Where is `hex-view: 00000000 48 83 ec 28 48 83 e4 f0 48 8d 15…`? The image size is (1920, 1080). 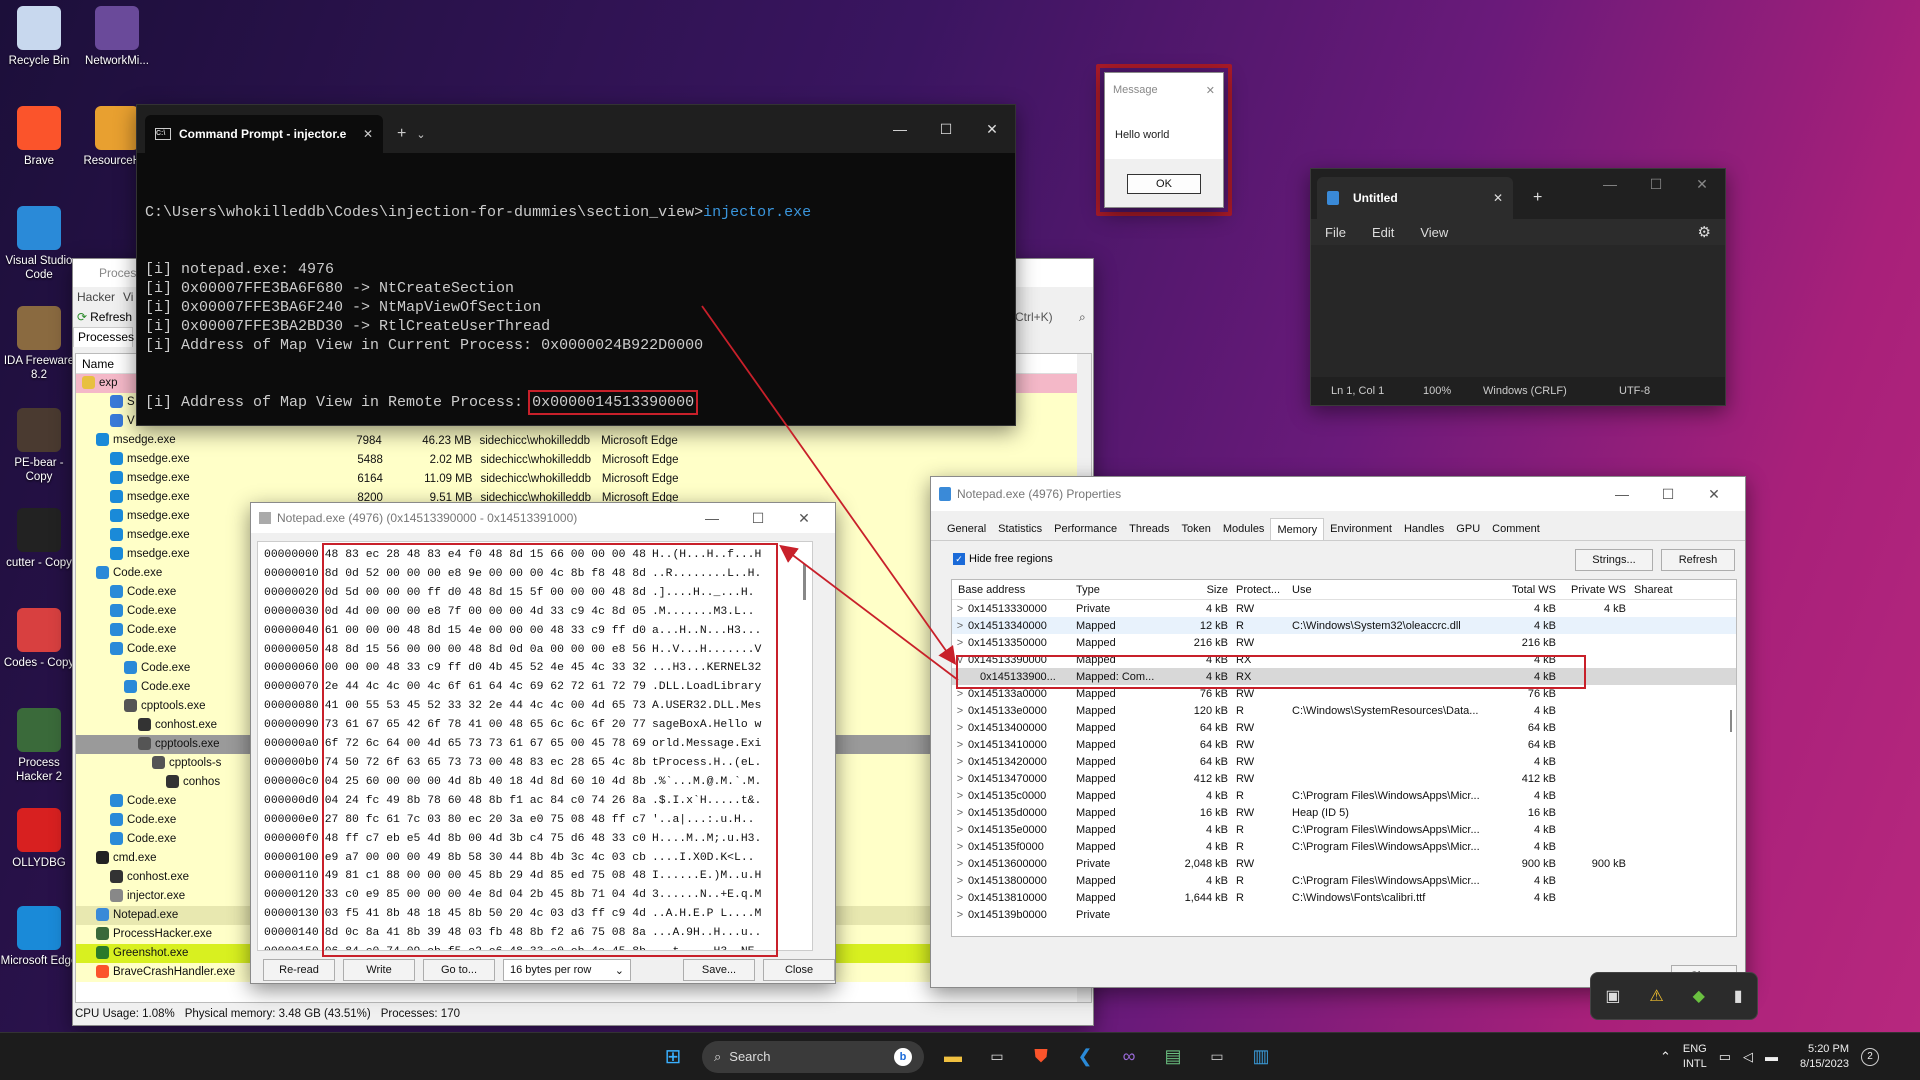
hex-view: 00000000 48 83 ec 28 48 83 e4 f0 48 8d 15… is located at coordinates (535, 746).